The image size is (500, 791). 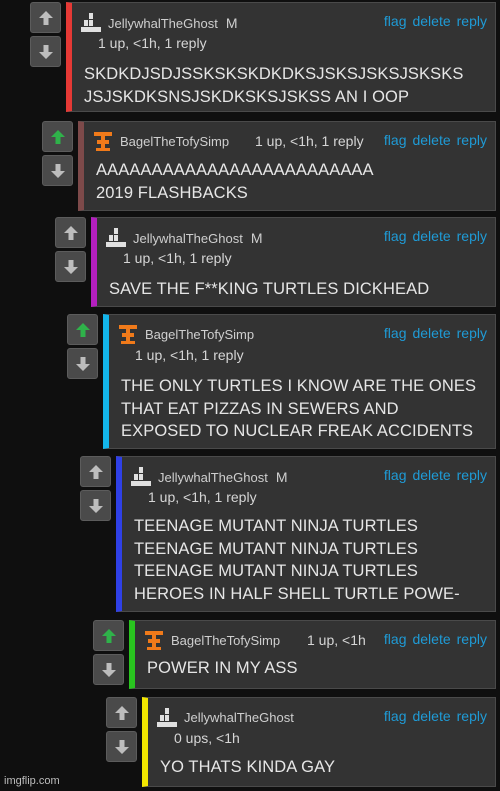 I want to click on comment-line: THAT EAT PIZZAS IN SEWERS AND, so click(x=260, y=408).